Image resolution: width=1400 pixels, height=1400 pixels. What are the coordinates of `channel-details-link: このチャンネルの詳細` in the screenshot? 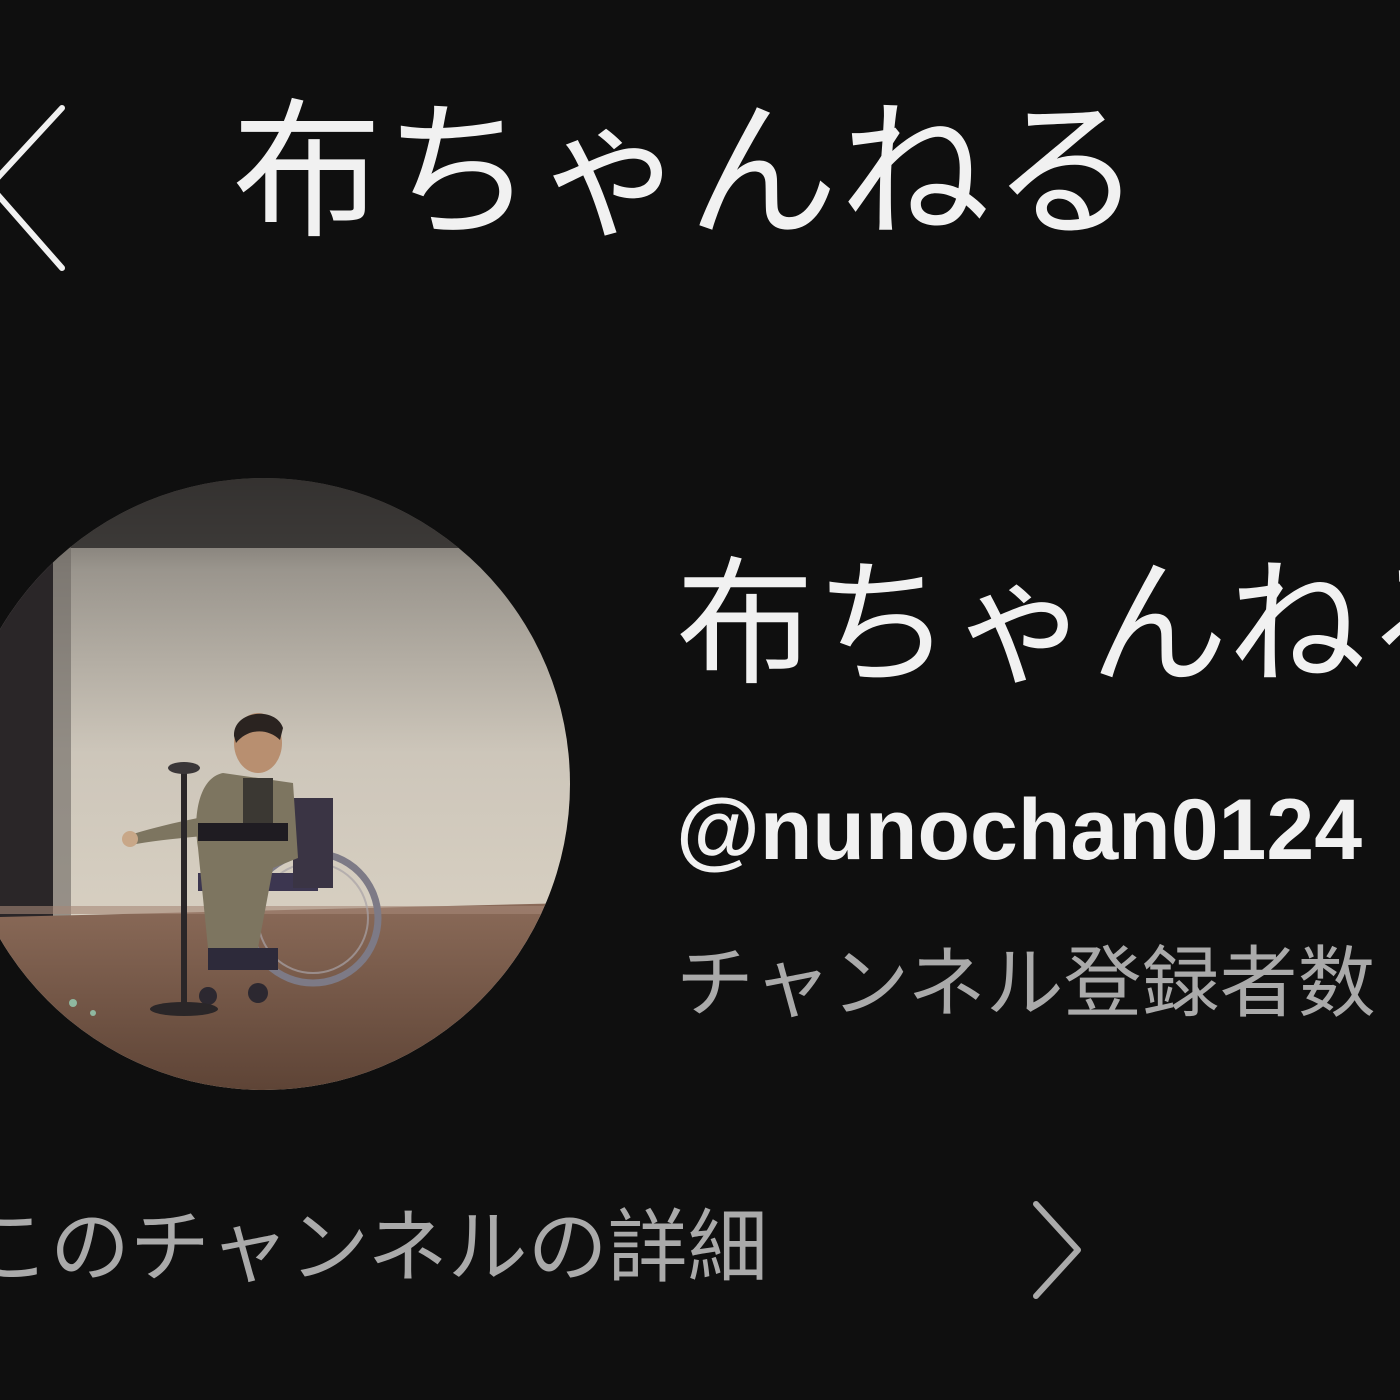 It's located at (555, 1250).